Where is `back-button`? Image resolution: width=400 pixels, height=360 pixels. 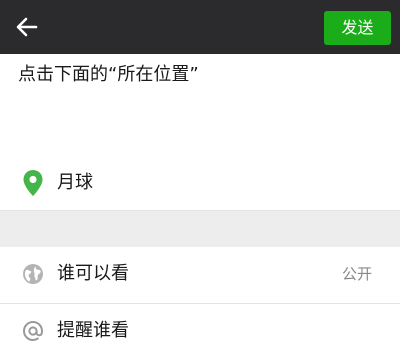
back-button is located at coordinates (27, 27).